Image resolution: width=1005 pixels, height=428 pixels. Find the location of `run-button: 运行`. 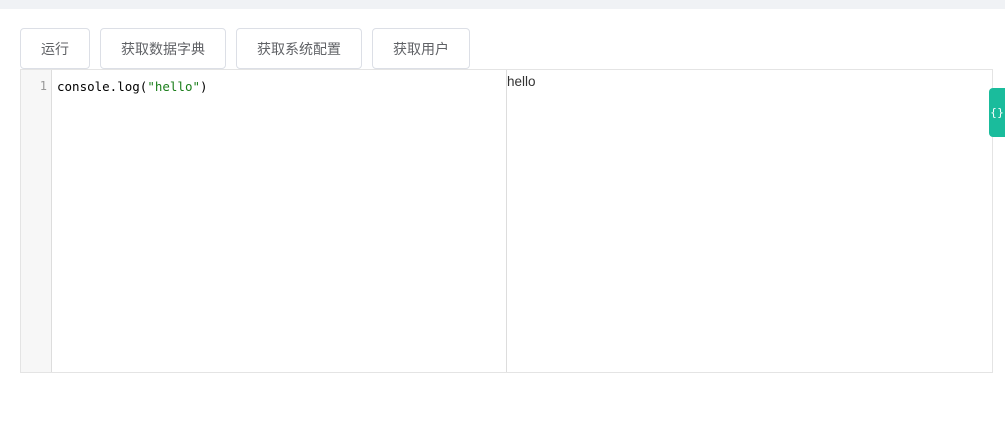

run-button: 运行 is located at coordinates (55, 48).